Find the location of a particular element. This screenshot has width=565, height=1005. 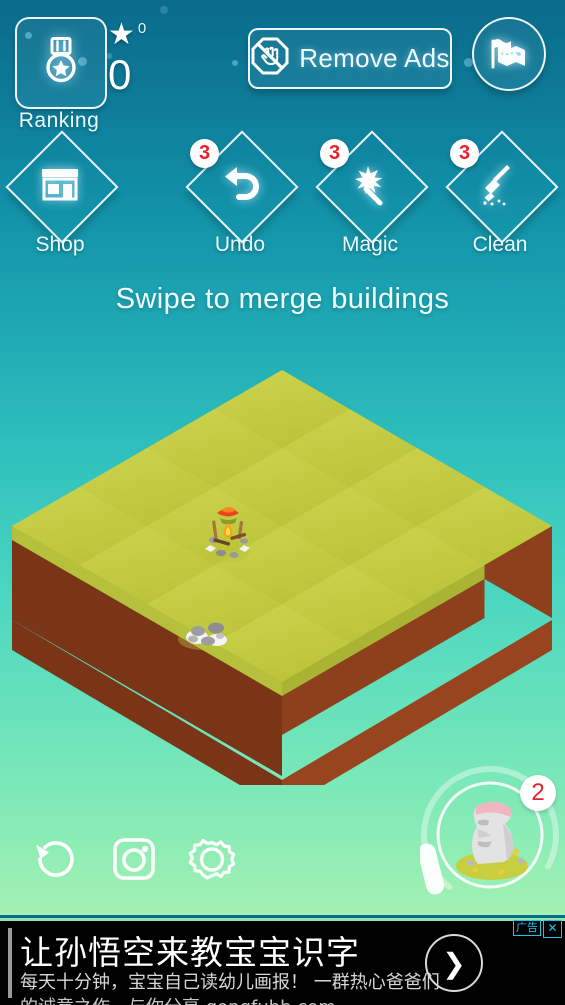

best-score-value: 0 is located at coordinates (142, 28).